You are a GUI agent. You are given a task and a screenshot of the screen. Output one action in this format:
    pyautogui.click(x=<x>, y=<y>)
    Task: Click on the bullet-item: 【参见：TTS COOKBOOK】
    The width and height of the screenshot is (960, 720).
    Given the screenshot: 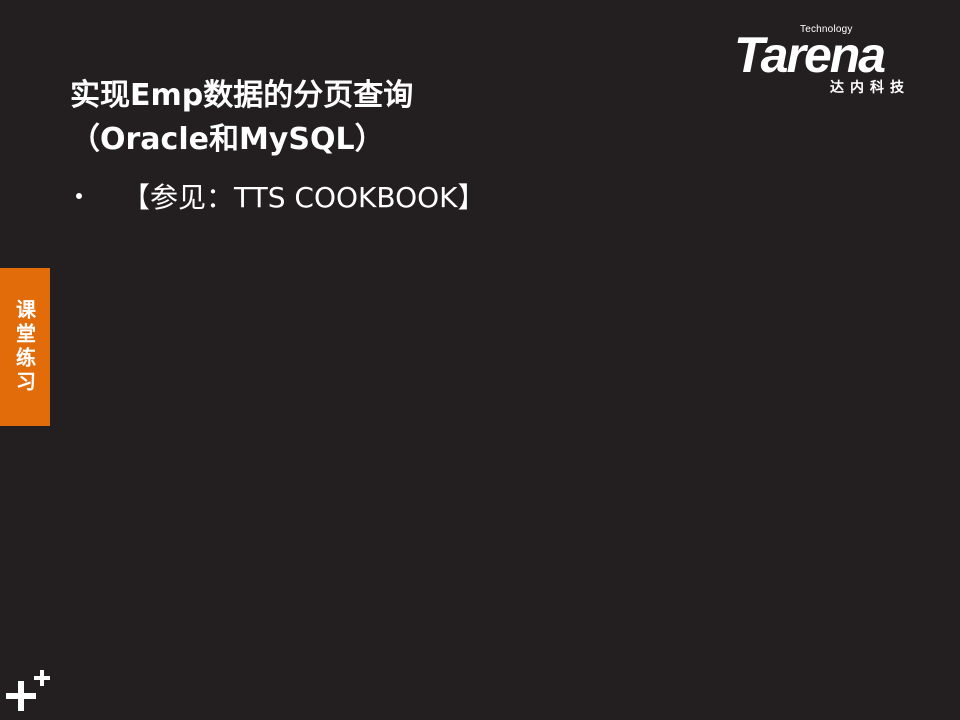 What is the action you would take?
    pyautogui.click(x=279, y=196)
    